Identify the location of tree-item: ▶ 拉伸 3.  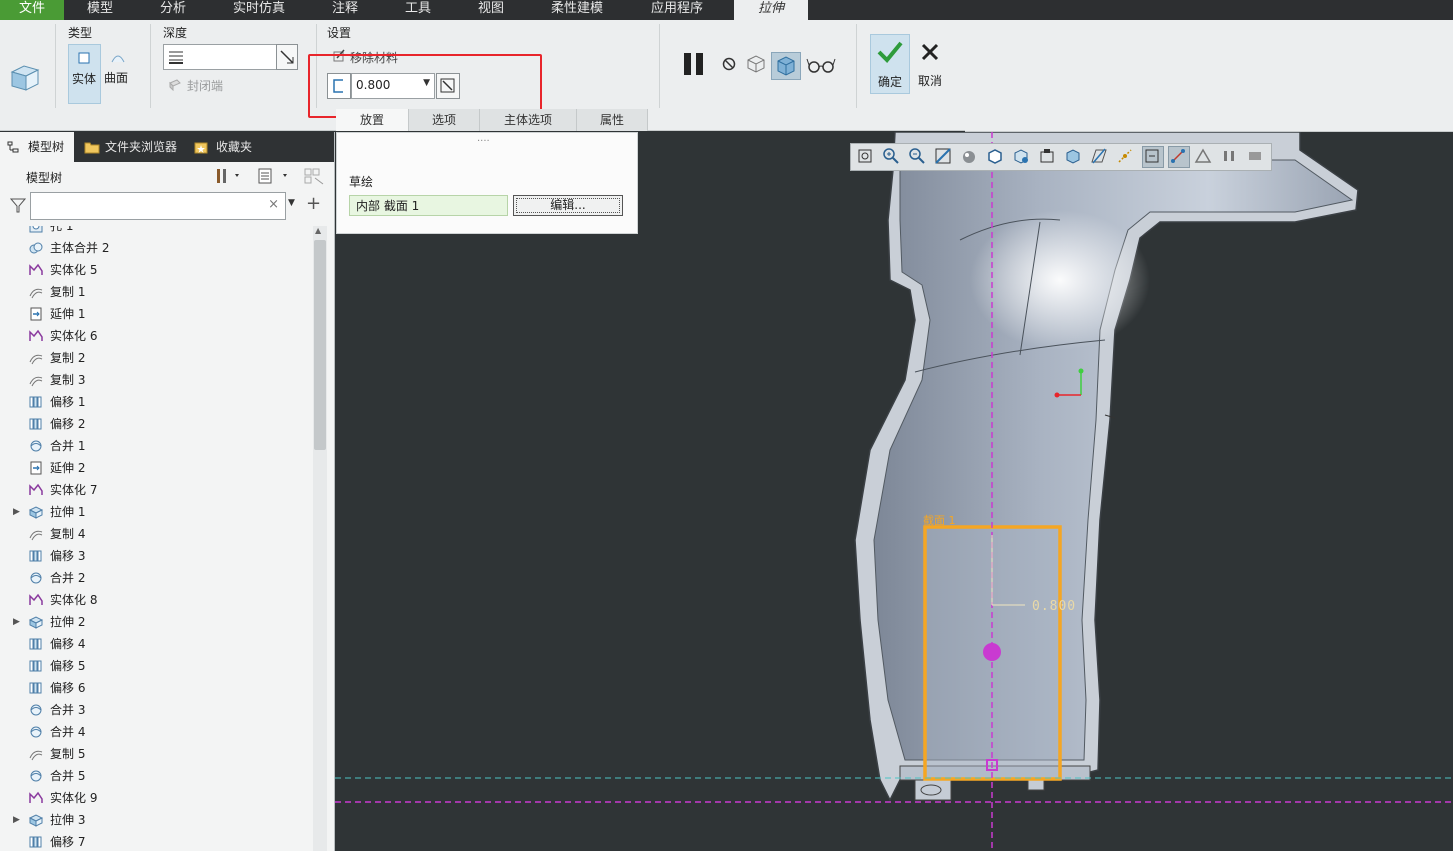
(156, 820).